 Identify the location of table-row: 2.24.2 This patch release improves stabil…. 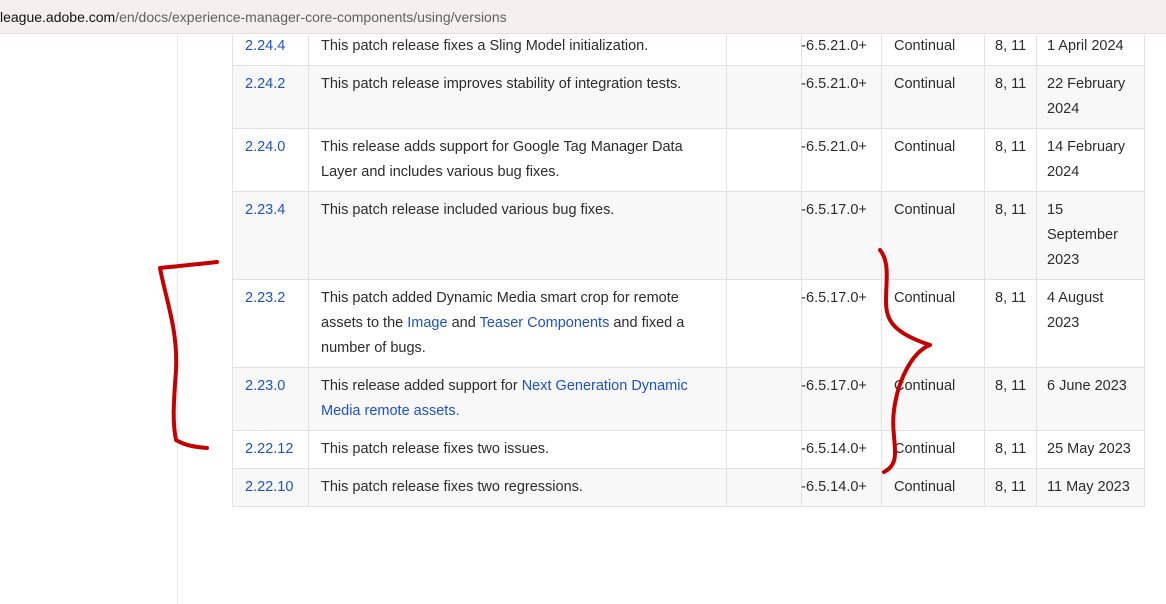
(688, 97).